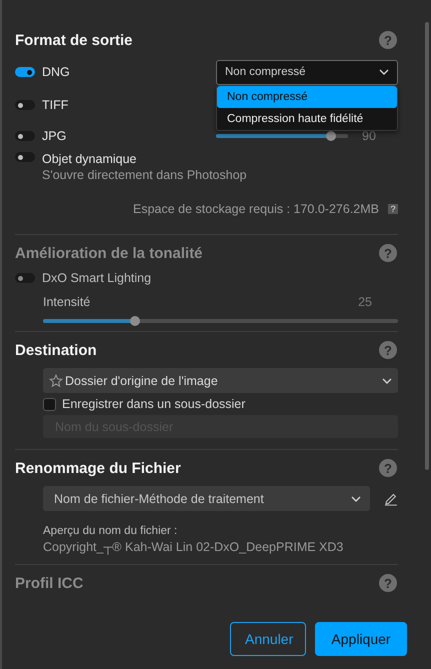 This screenshot has width=431, height=669. What do you see at coordinates (256, 209) in the screenshot?
I see `storage-text: Espace de stockage requis : 170.0-276.2MB` at bounding box center [256, 209].